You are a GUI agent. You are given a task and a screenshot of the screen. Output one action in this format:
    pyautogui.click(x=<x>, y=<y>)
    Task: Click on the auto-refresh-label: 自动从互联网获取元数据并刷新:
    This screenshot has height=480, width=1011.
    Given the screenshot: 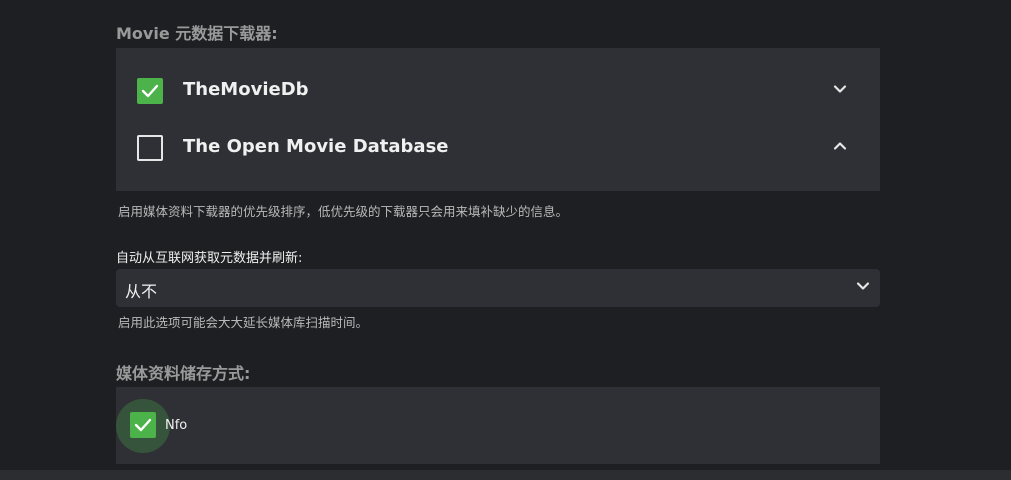 What is the action you would take?
    pyautogui.click(x=209, y=258)
    